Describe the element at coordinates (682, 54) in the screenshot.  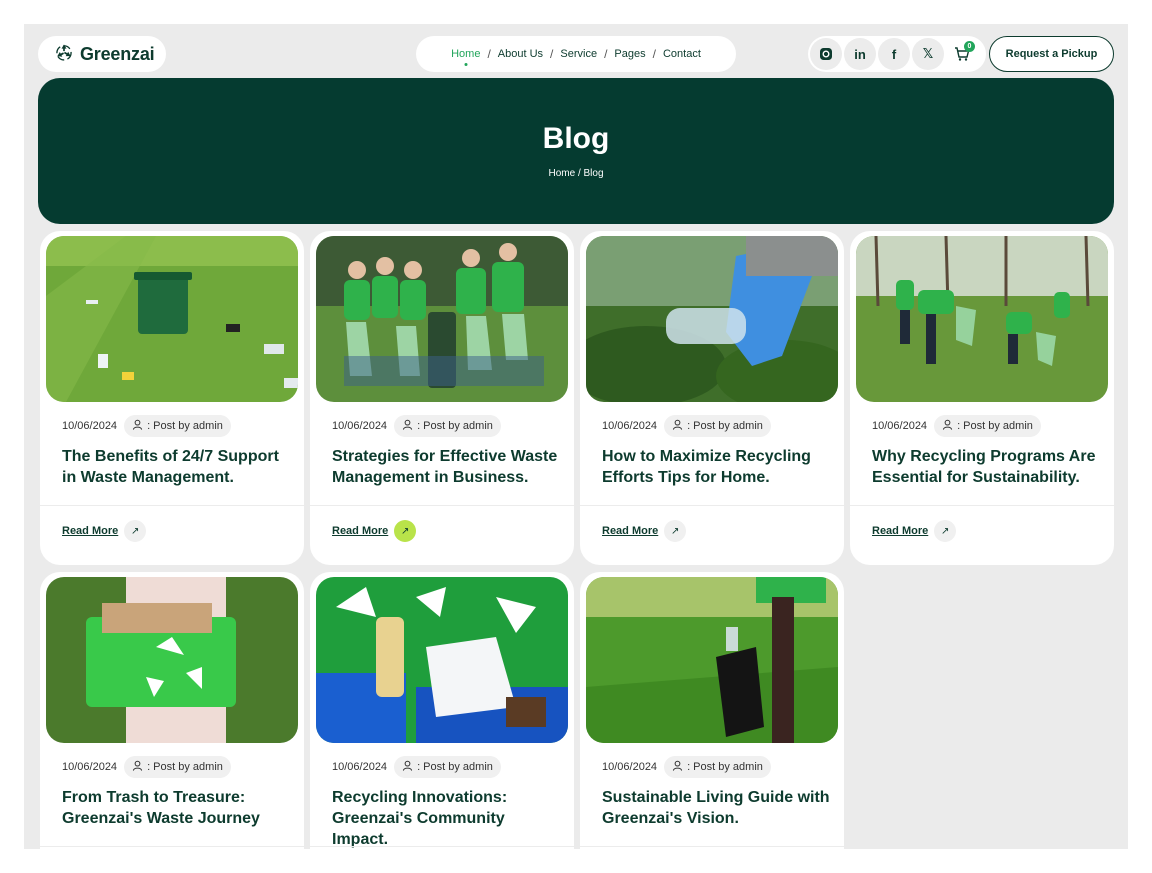
I see `nav-contact: Contact` at that location.